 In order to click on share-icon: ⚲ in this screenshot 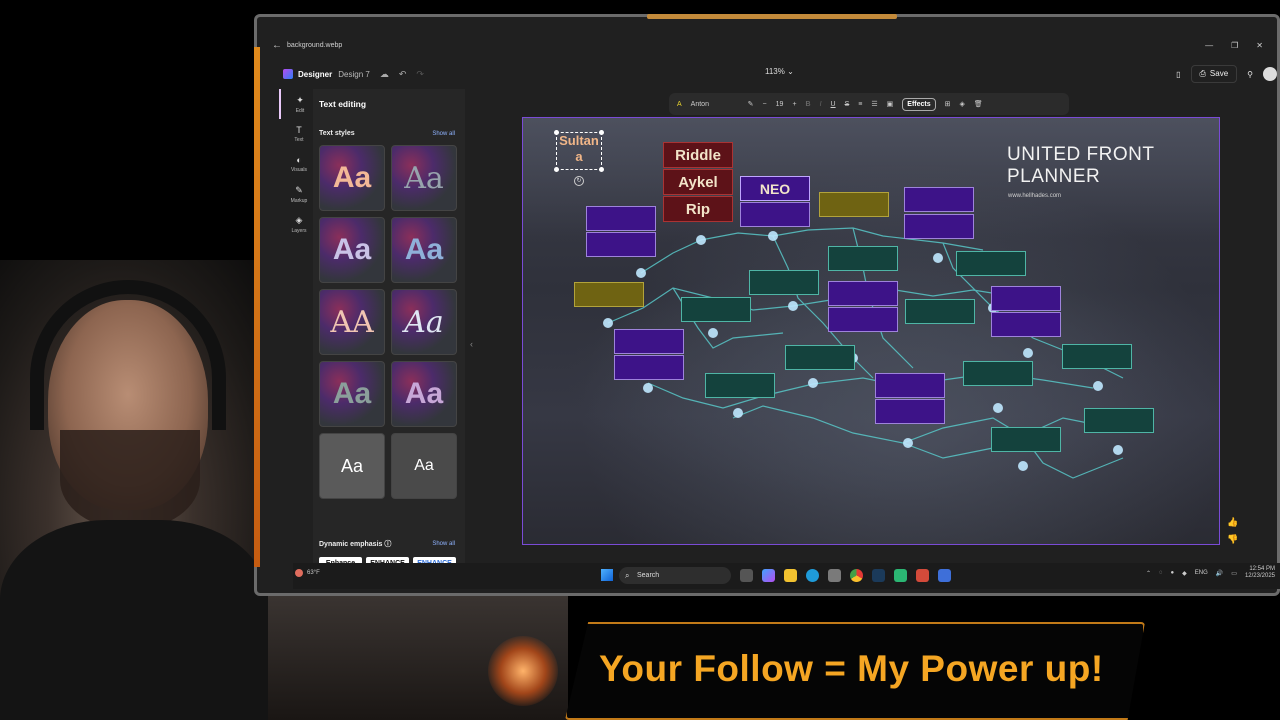, I will do `click(1250, 74)`.